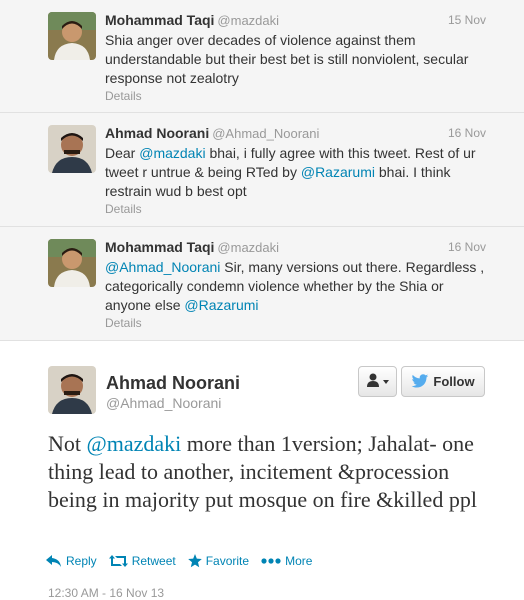 This screenshot has height=600, width=524. What do you see at coordinates (265, 133) in the screenshot?
I see `tweet-screenname: @Ahmad_Noorani` at bounding box center [265, 133].